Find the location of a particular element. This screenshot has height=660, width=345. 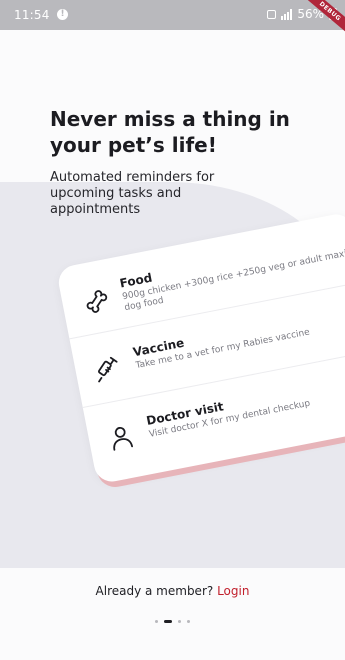

camera-icon is located at coordinates (272, 14).